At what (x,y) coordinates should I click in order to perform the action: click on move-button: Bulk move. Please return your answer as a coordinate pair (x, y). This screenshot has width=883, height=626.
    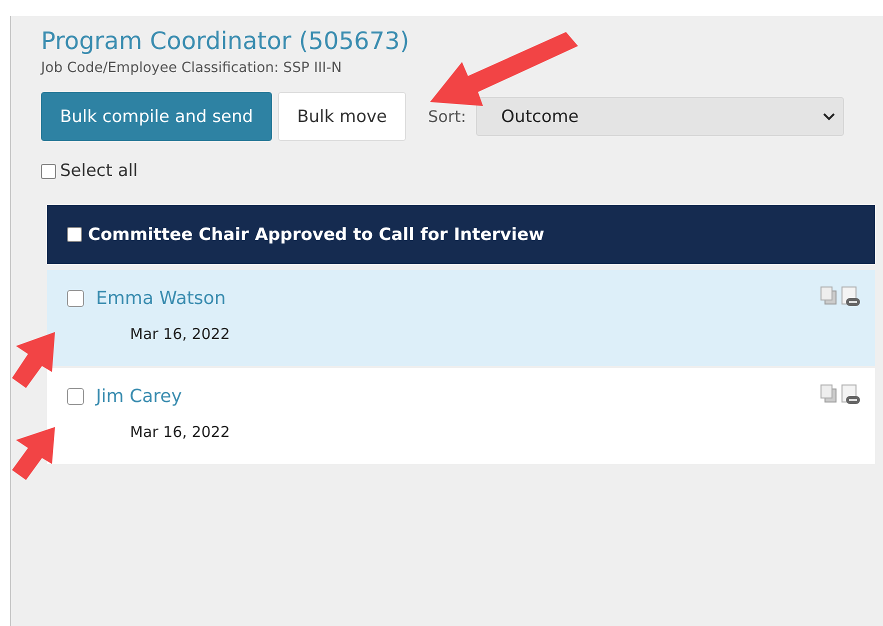
    Looking at the image, I should click on (342, 116).